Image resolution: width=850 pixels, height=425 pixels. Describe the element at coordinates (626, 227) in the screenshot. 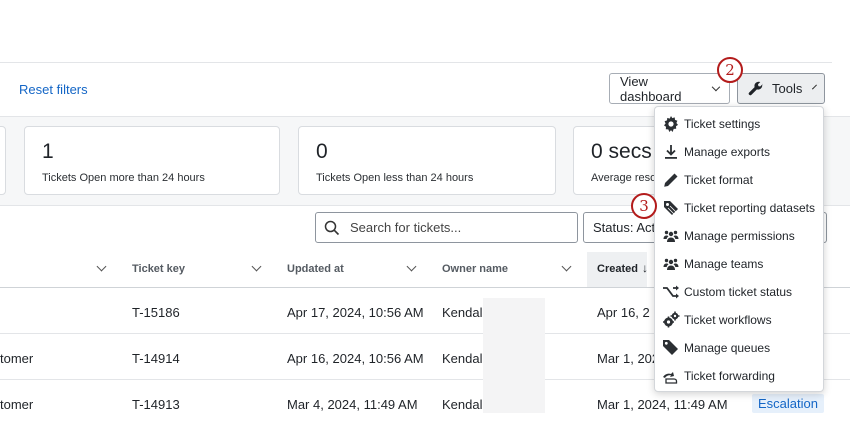

I see `status-filter-label: Status: Acti` at that location.